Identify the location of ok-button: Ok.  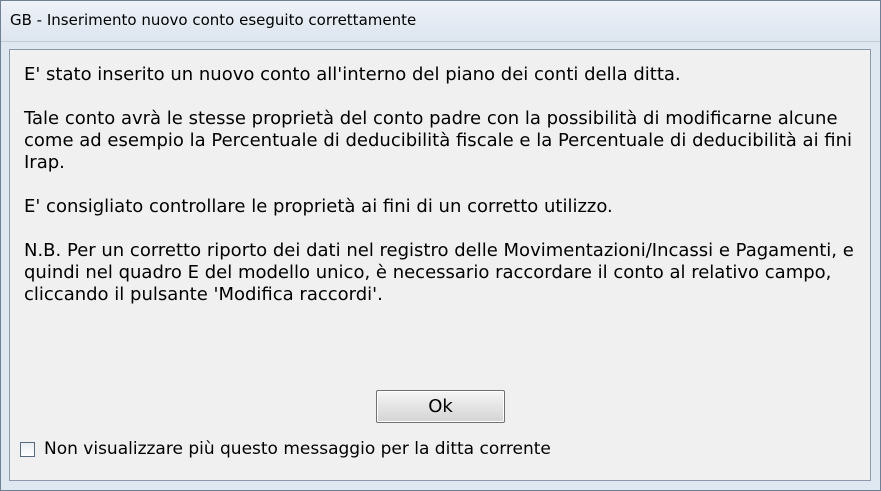
(440, 406).